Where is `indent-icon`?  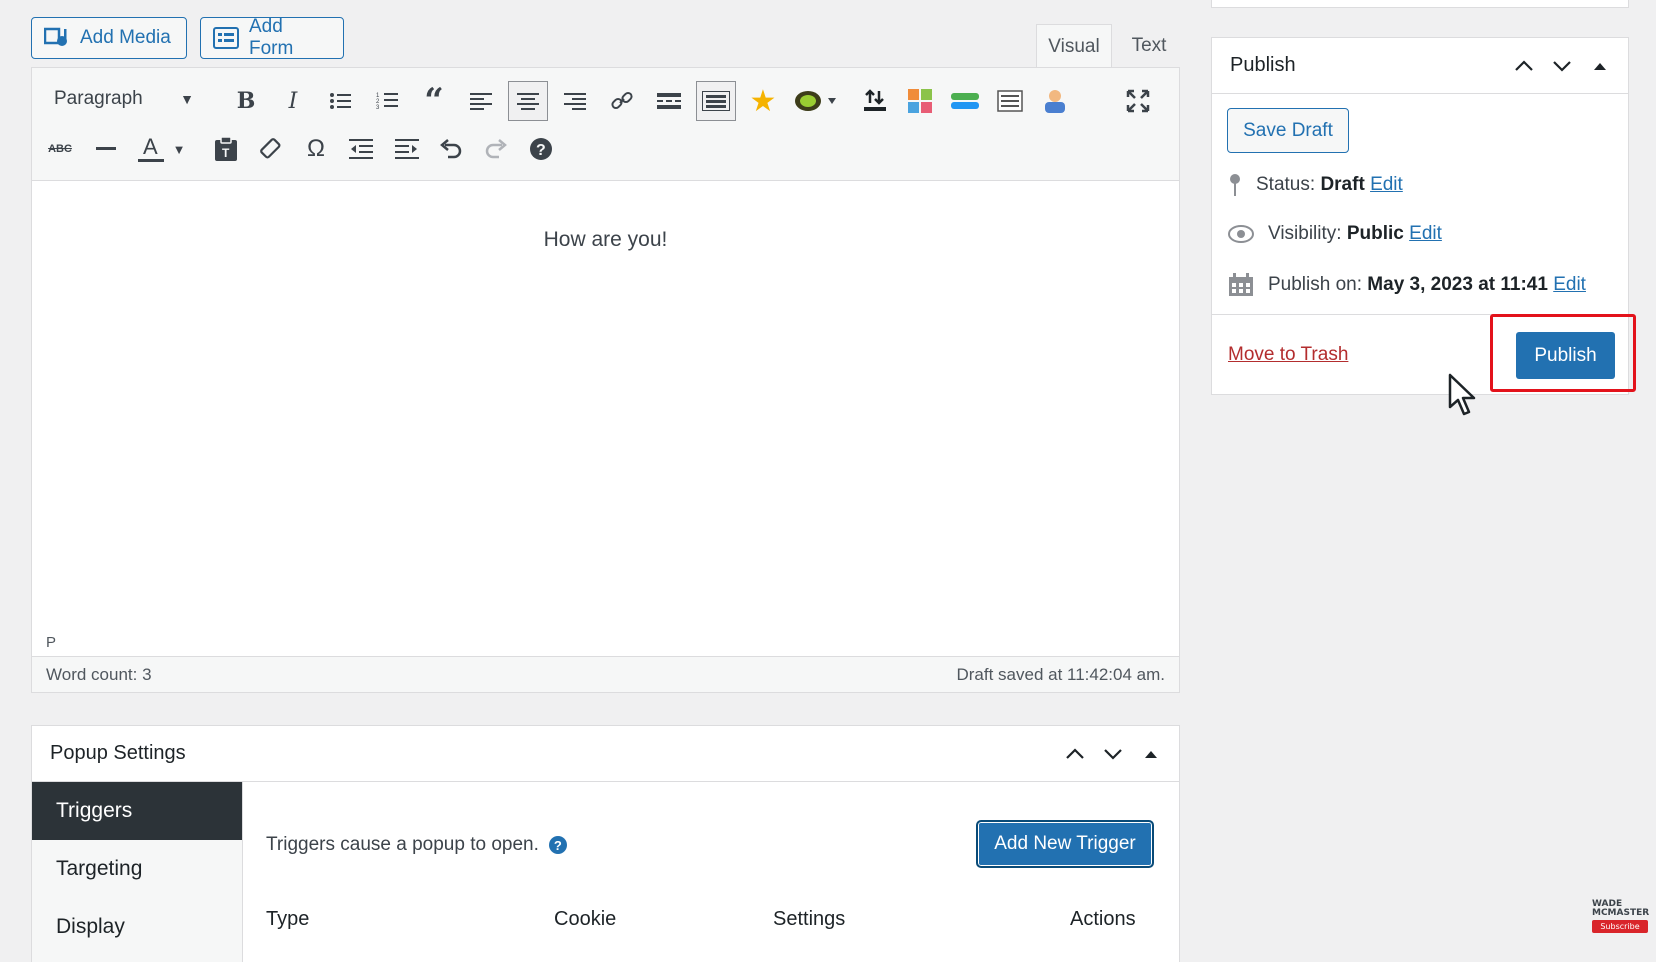
indent-icon is located at coordinates (407, 149).